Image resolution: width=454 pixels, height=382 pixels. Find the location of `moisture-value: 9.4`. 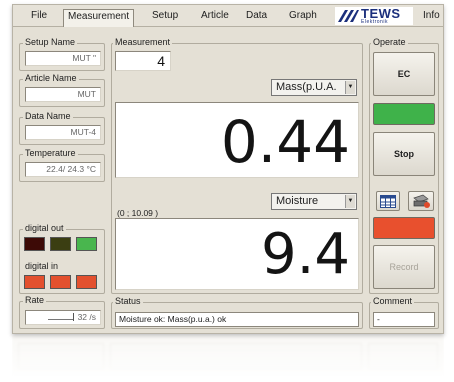

moisture-value: 9.4 is located at coordinates (305, 254).